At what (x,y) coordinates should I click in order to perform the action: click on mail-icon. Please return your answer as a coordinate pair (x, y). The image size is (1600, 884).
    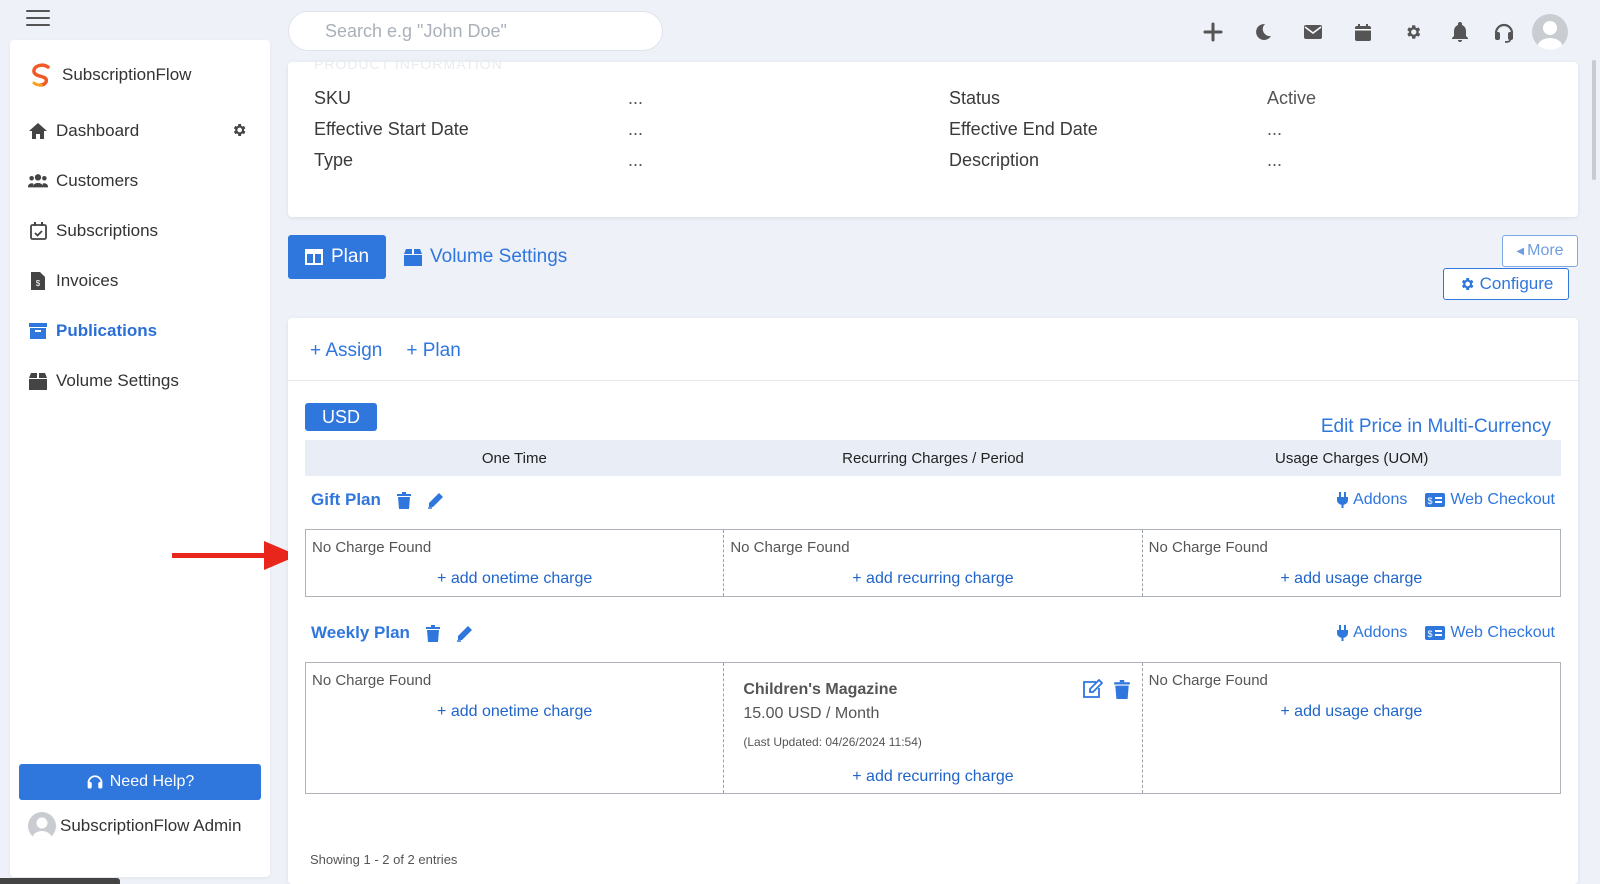
    Looking at the image, I should click on (1313, 32).